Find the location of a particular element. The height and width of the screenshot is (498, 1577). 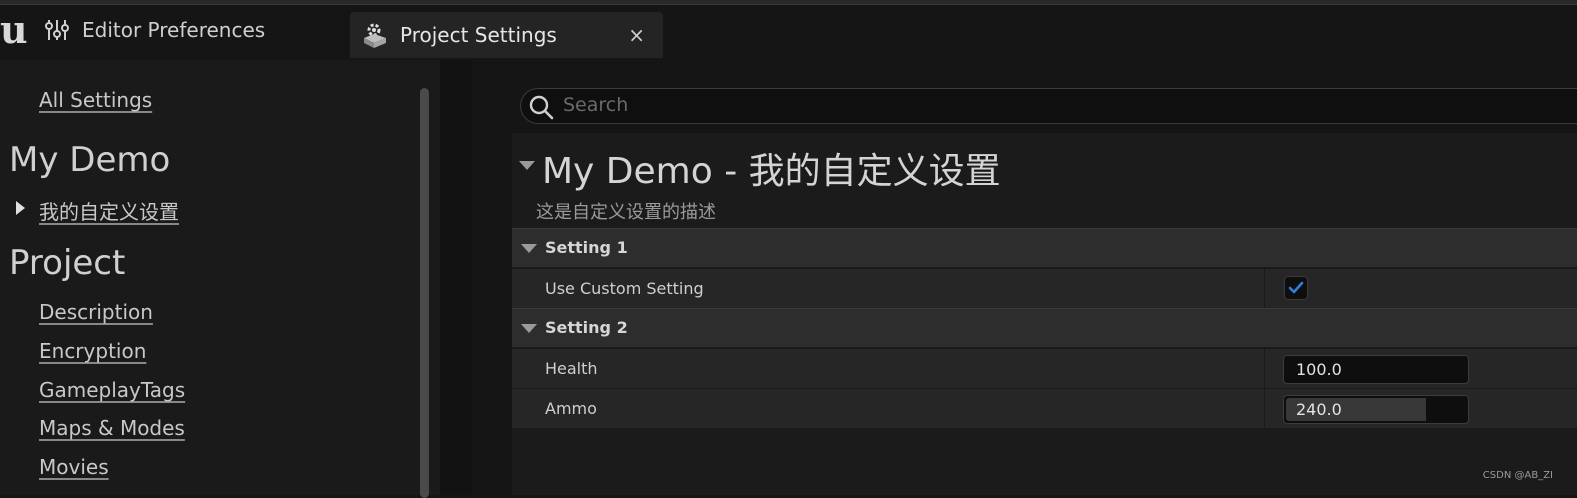

close-icon: × is located at coordinates (636, 35).